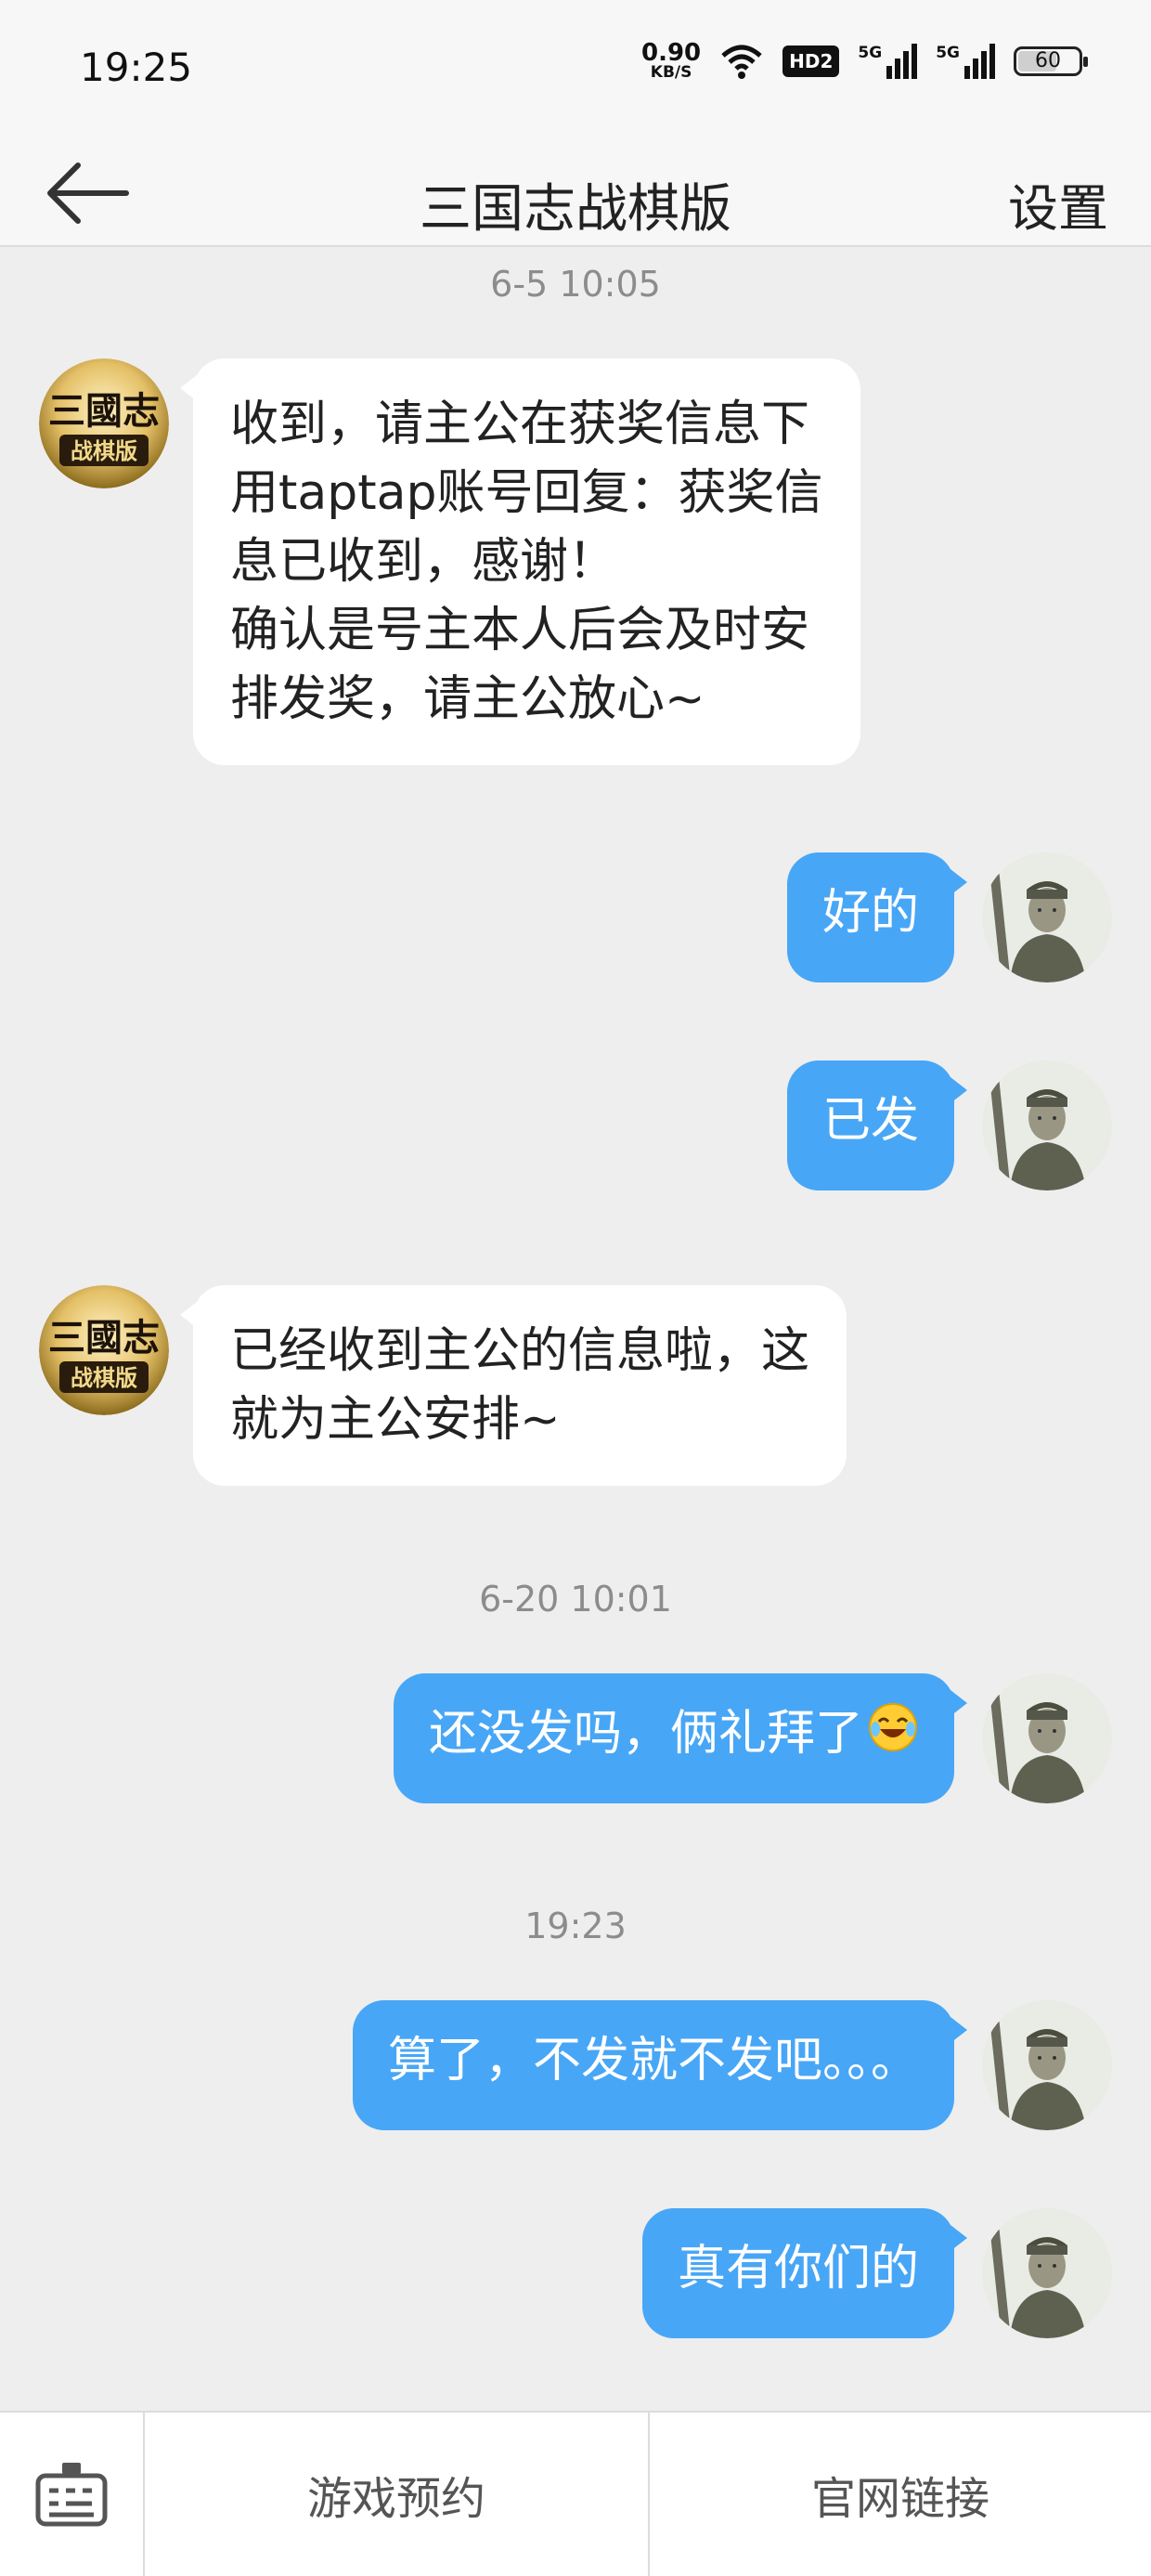 The width and height of the screenshot is (1151, 2576). Describe the element at coordinates (520, 630) in the screenshot. I see `message-line: 确认是号主本人后会及时安` at that location.